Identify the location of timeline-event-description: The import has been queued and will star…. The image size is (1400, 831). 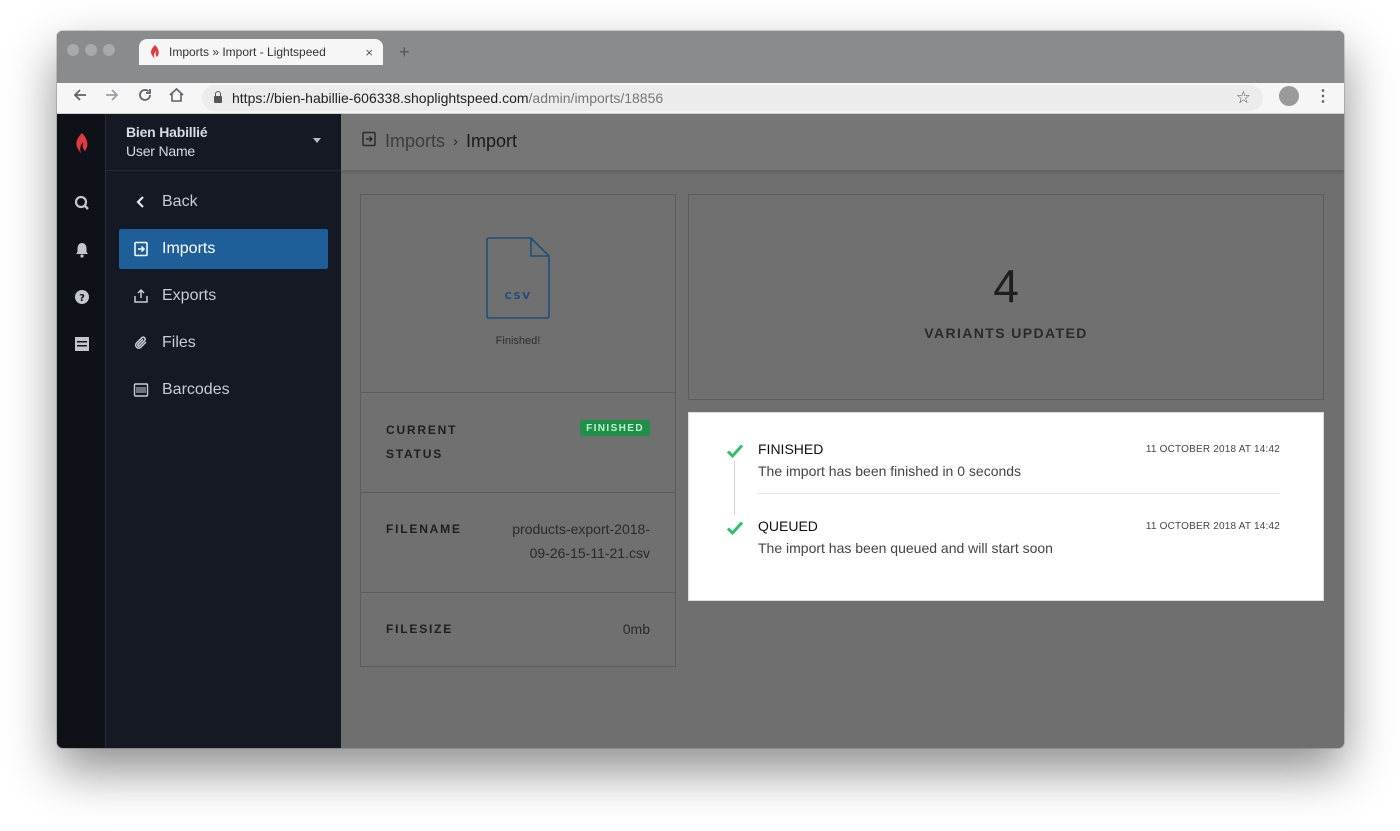
(905, 548).